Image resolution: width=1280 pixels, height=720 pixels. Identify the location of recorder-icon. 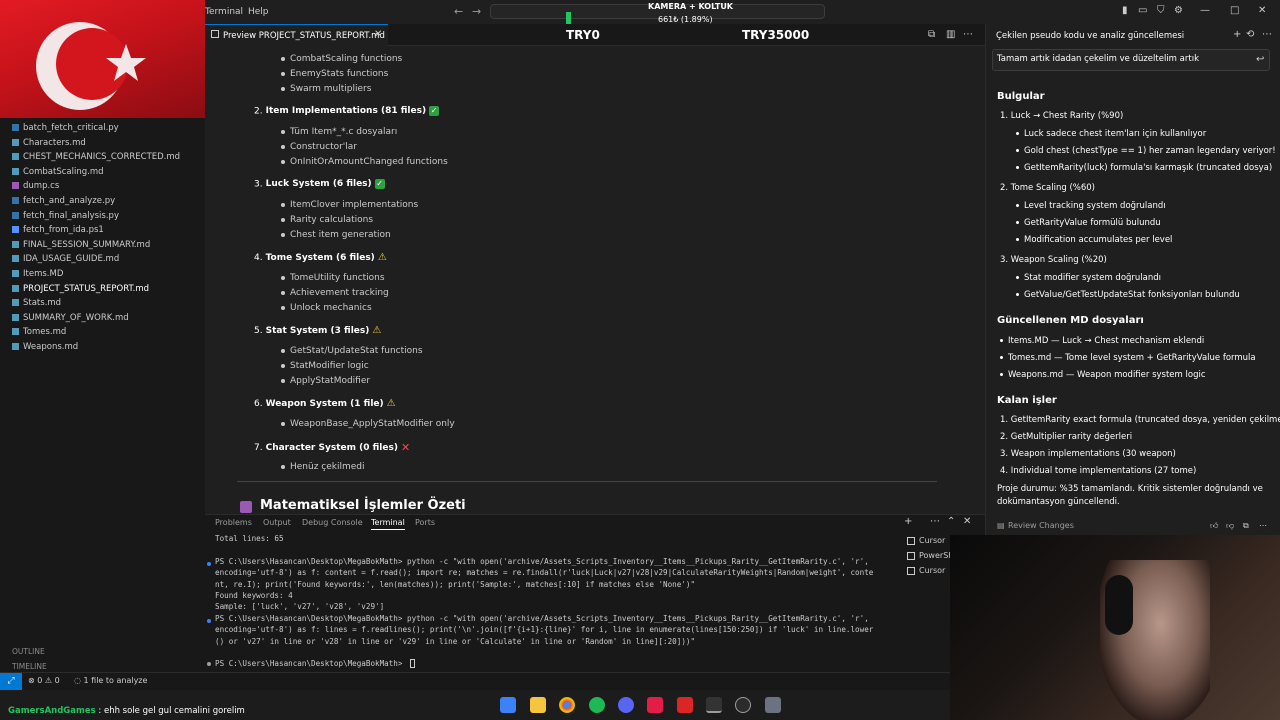
(655, 705).